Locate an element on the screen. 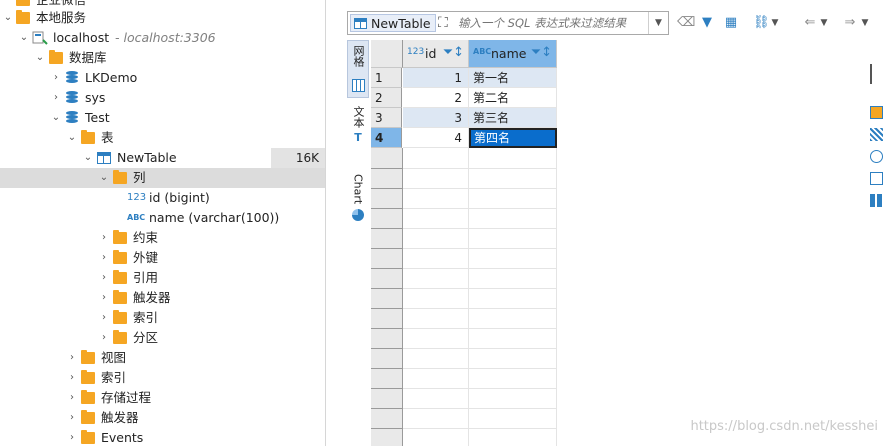  grid-layout-icon is located at coordinates (876, 112).